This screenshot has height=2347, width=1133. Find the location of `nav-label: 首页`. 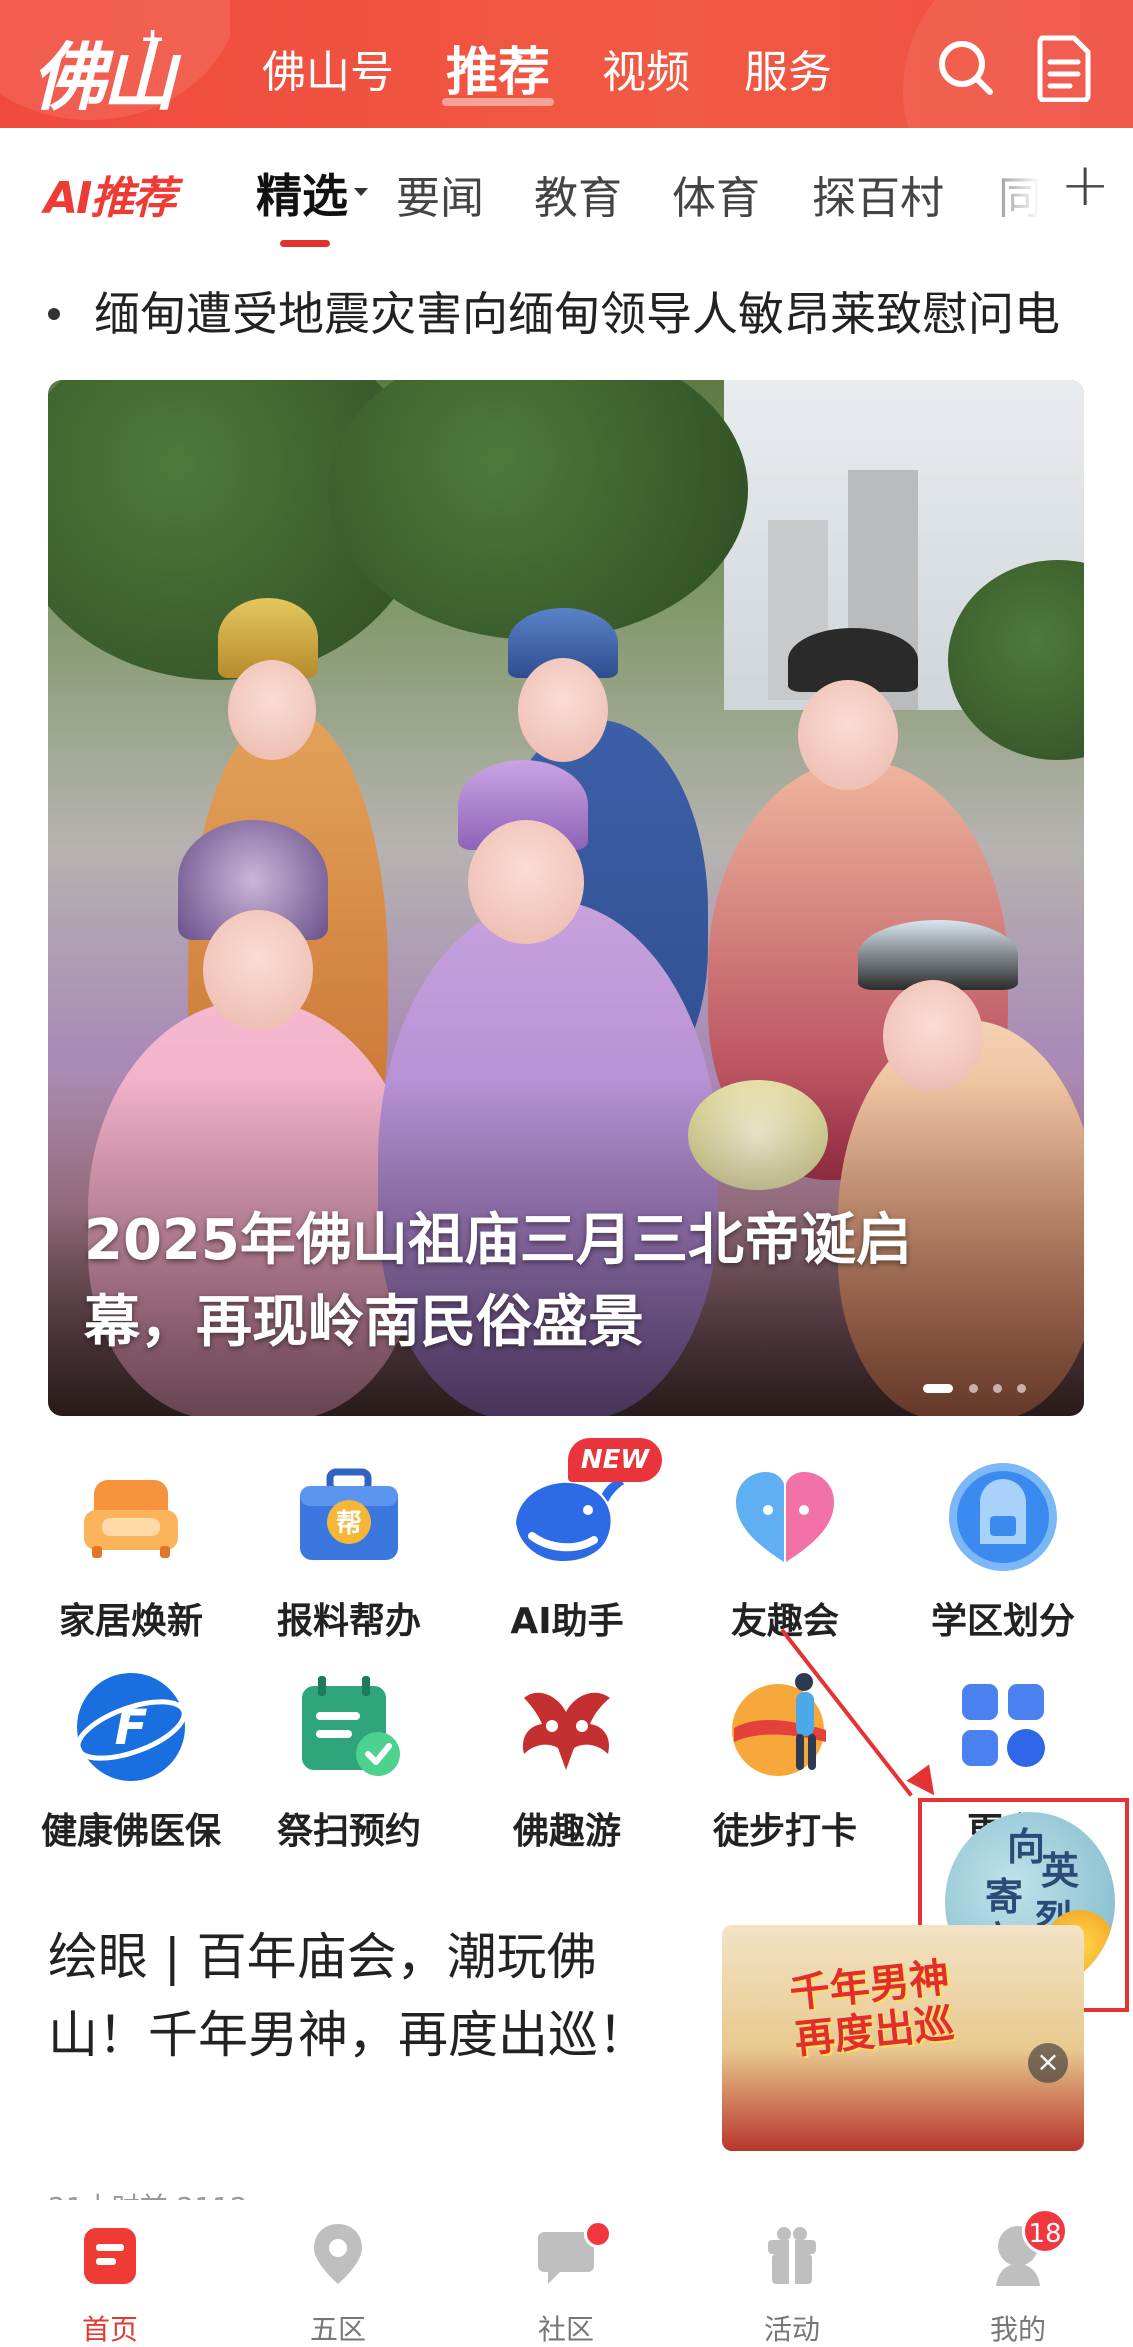

nav-label: 首页 is located at coordinates (109, 2329).